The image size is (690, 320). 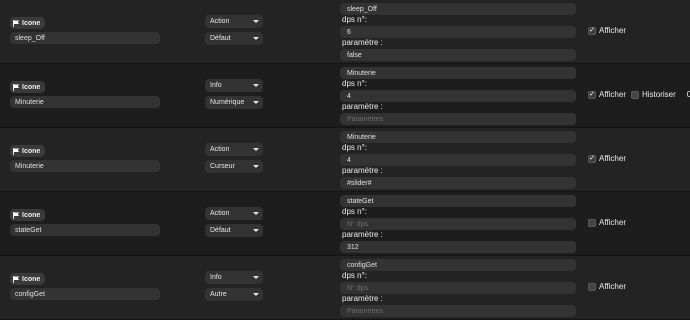 What do you see at coordinates (85, 294) in the screenshot?
I see `command-name-input: configGet` at bounding box center [85, 294].